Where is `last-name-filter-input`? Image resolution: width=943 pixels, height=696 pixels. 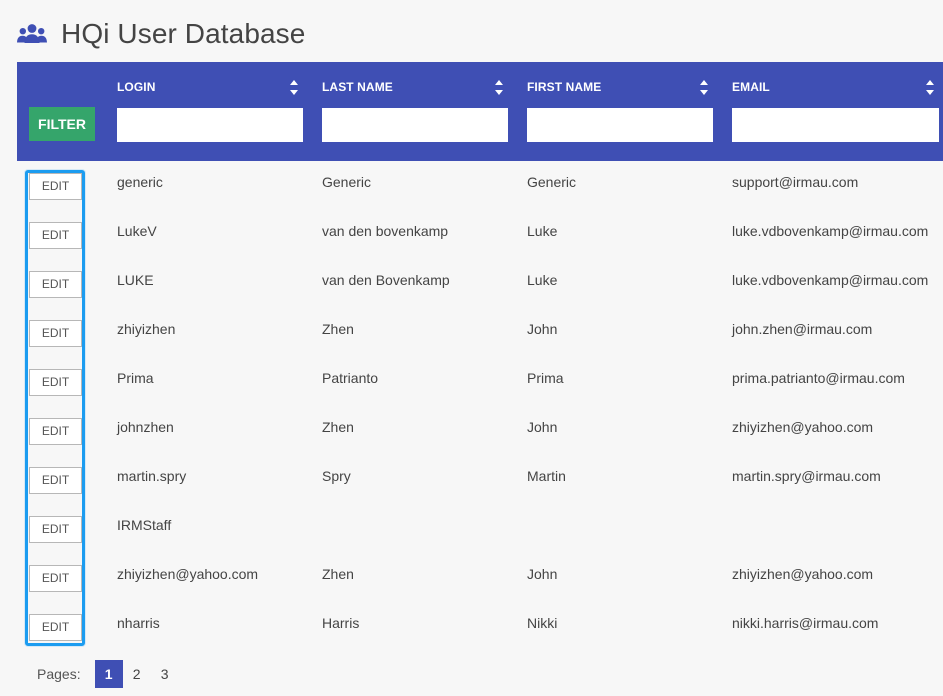 last-name-filter-input is located at coordinates (415, 125).